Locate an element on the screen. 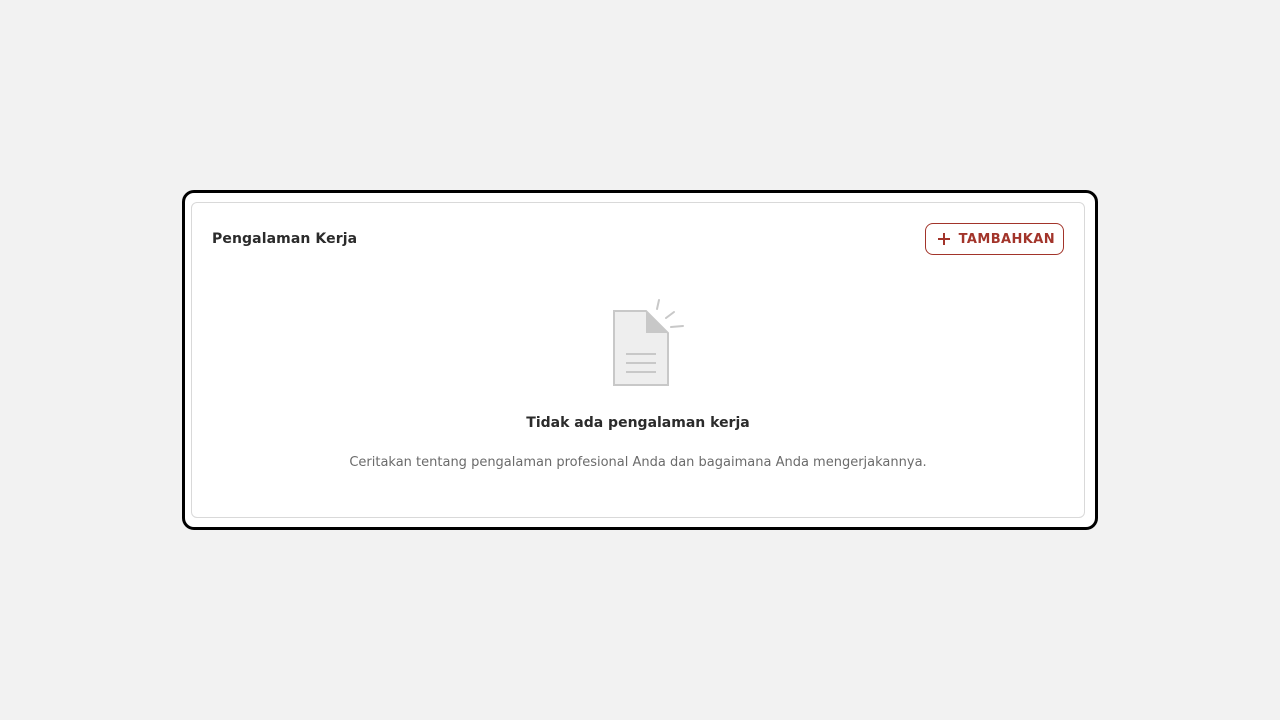 This screenshot has height=720, width=1280. empty-state-title: Tidak ada pengalaman kerja is located at coordinates (638, 423).